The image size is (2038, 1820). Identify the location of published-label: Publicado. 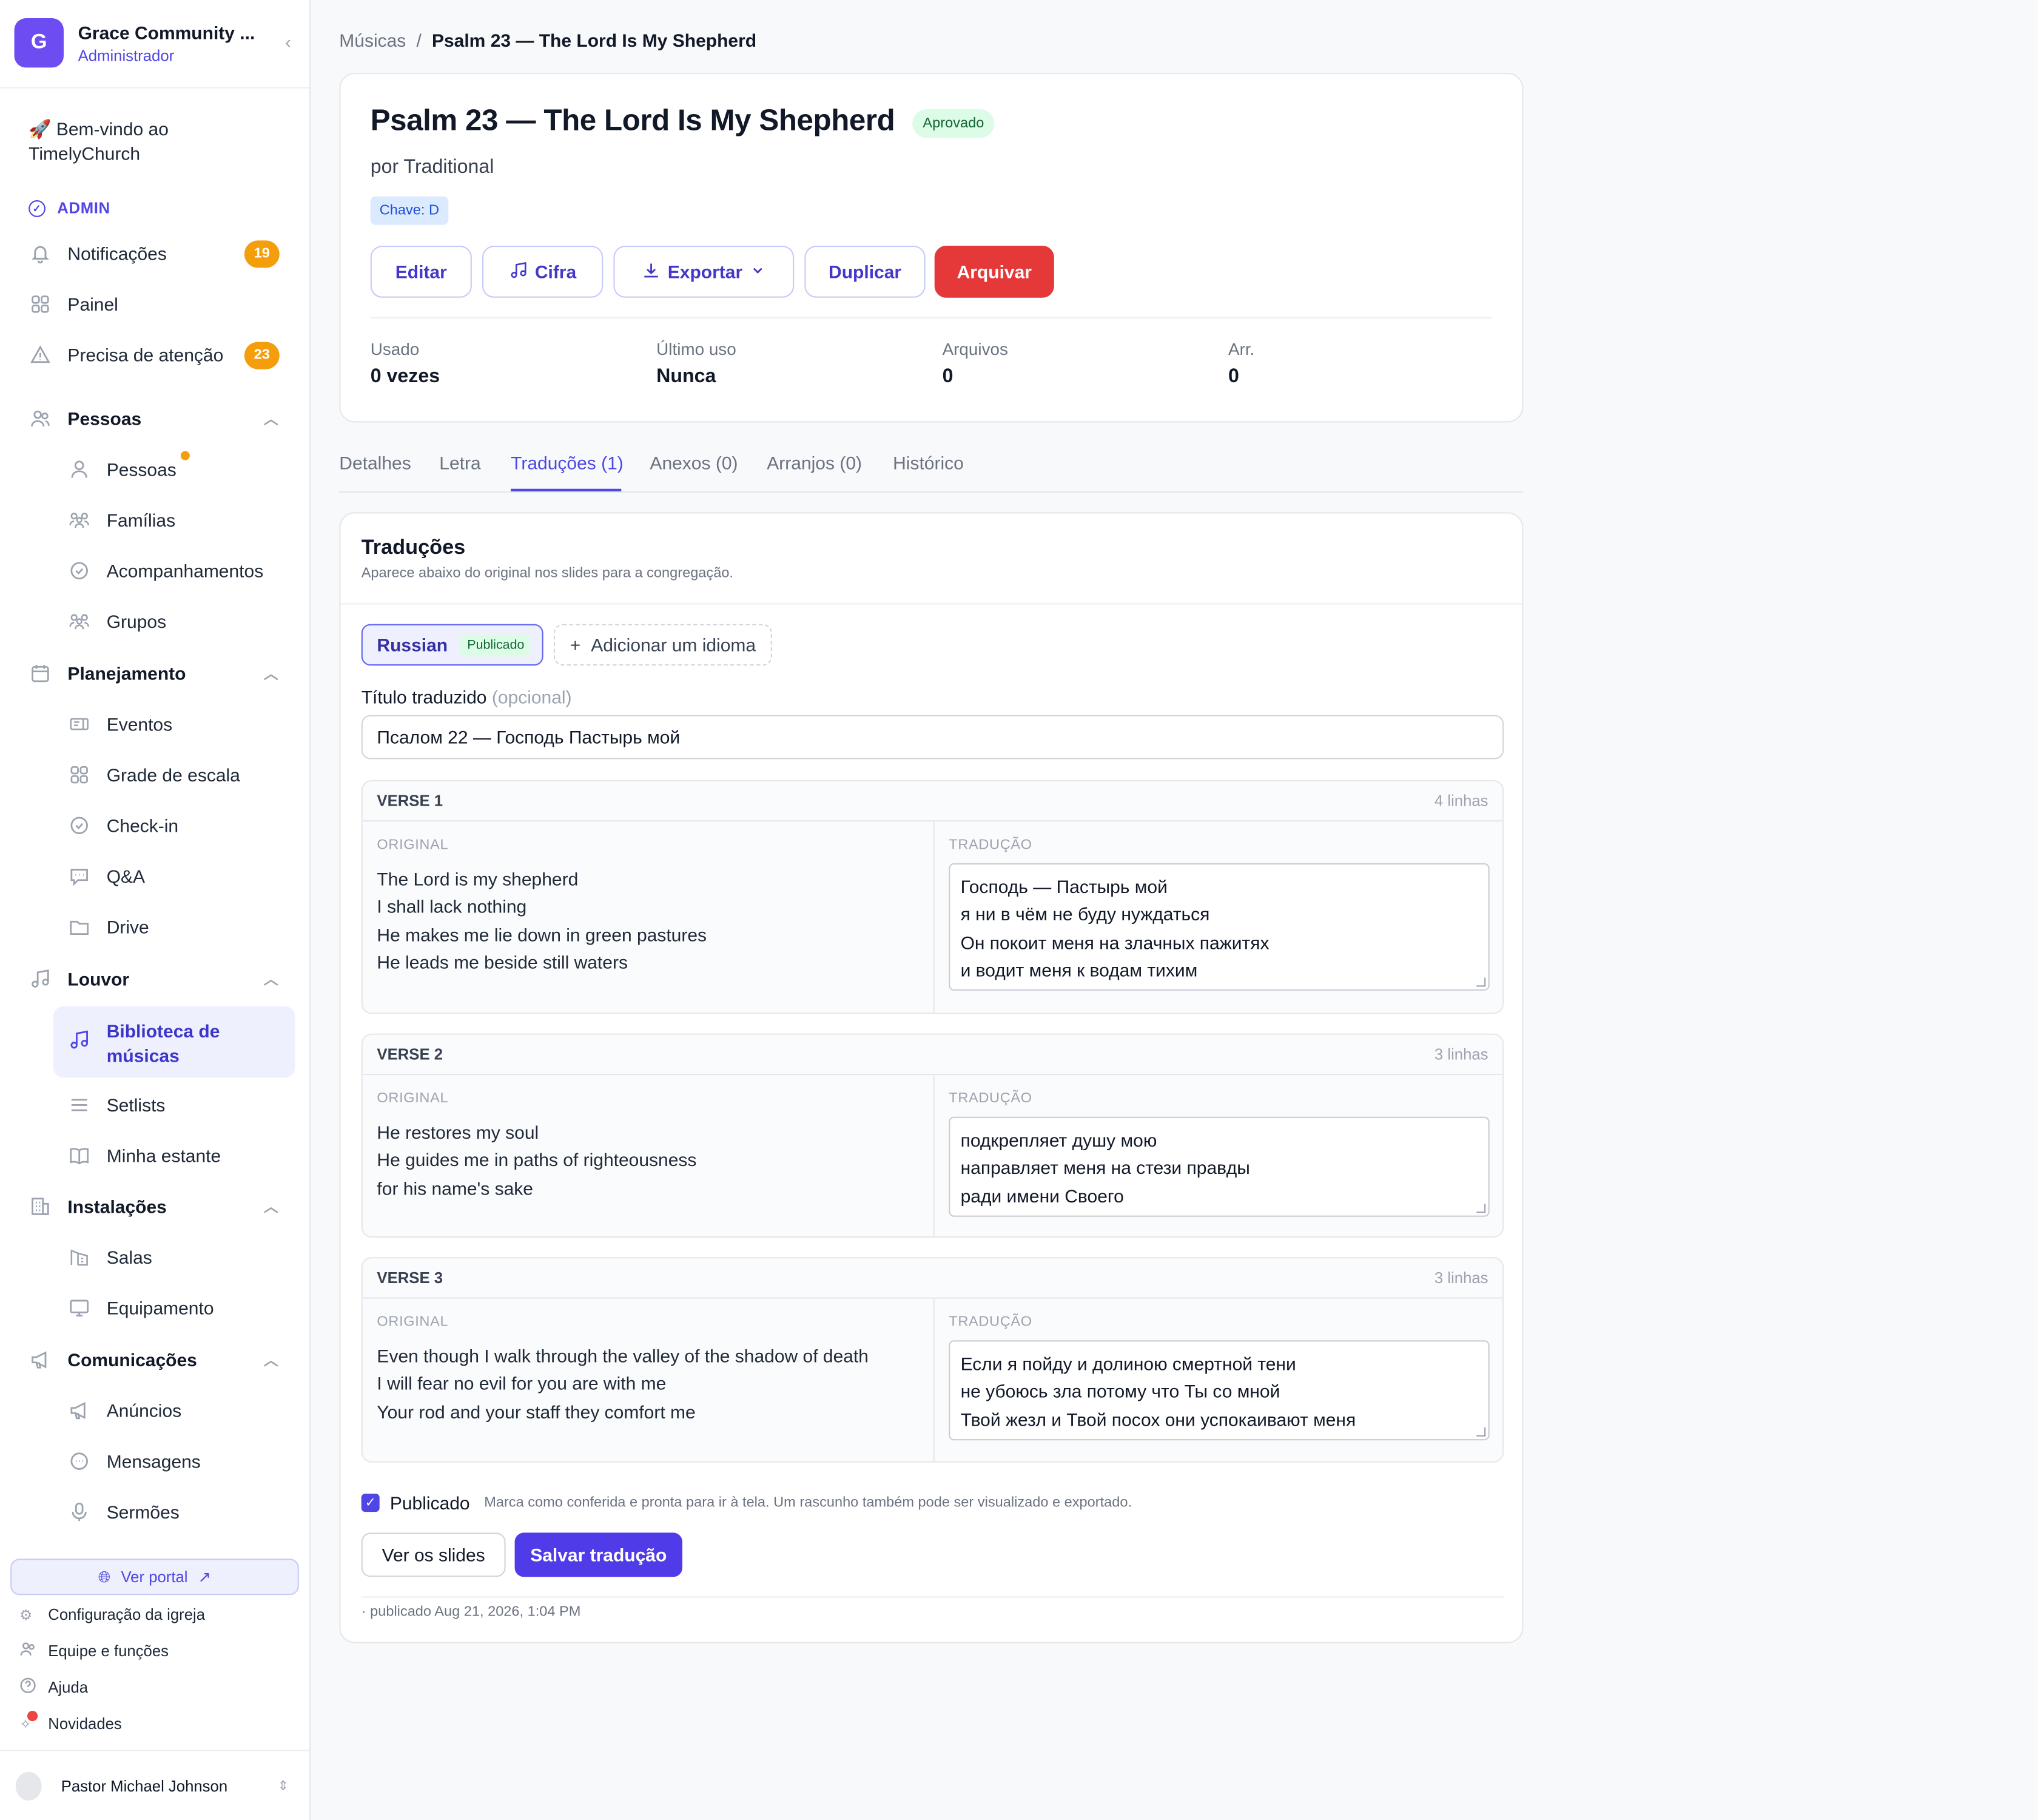
(429, 1503).